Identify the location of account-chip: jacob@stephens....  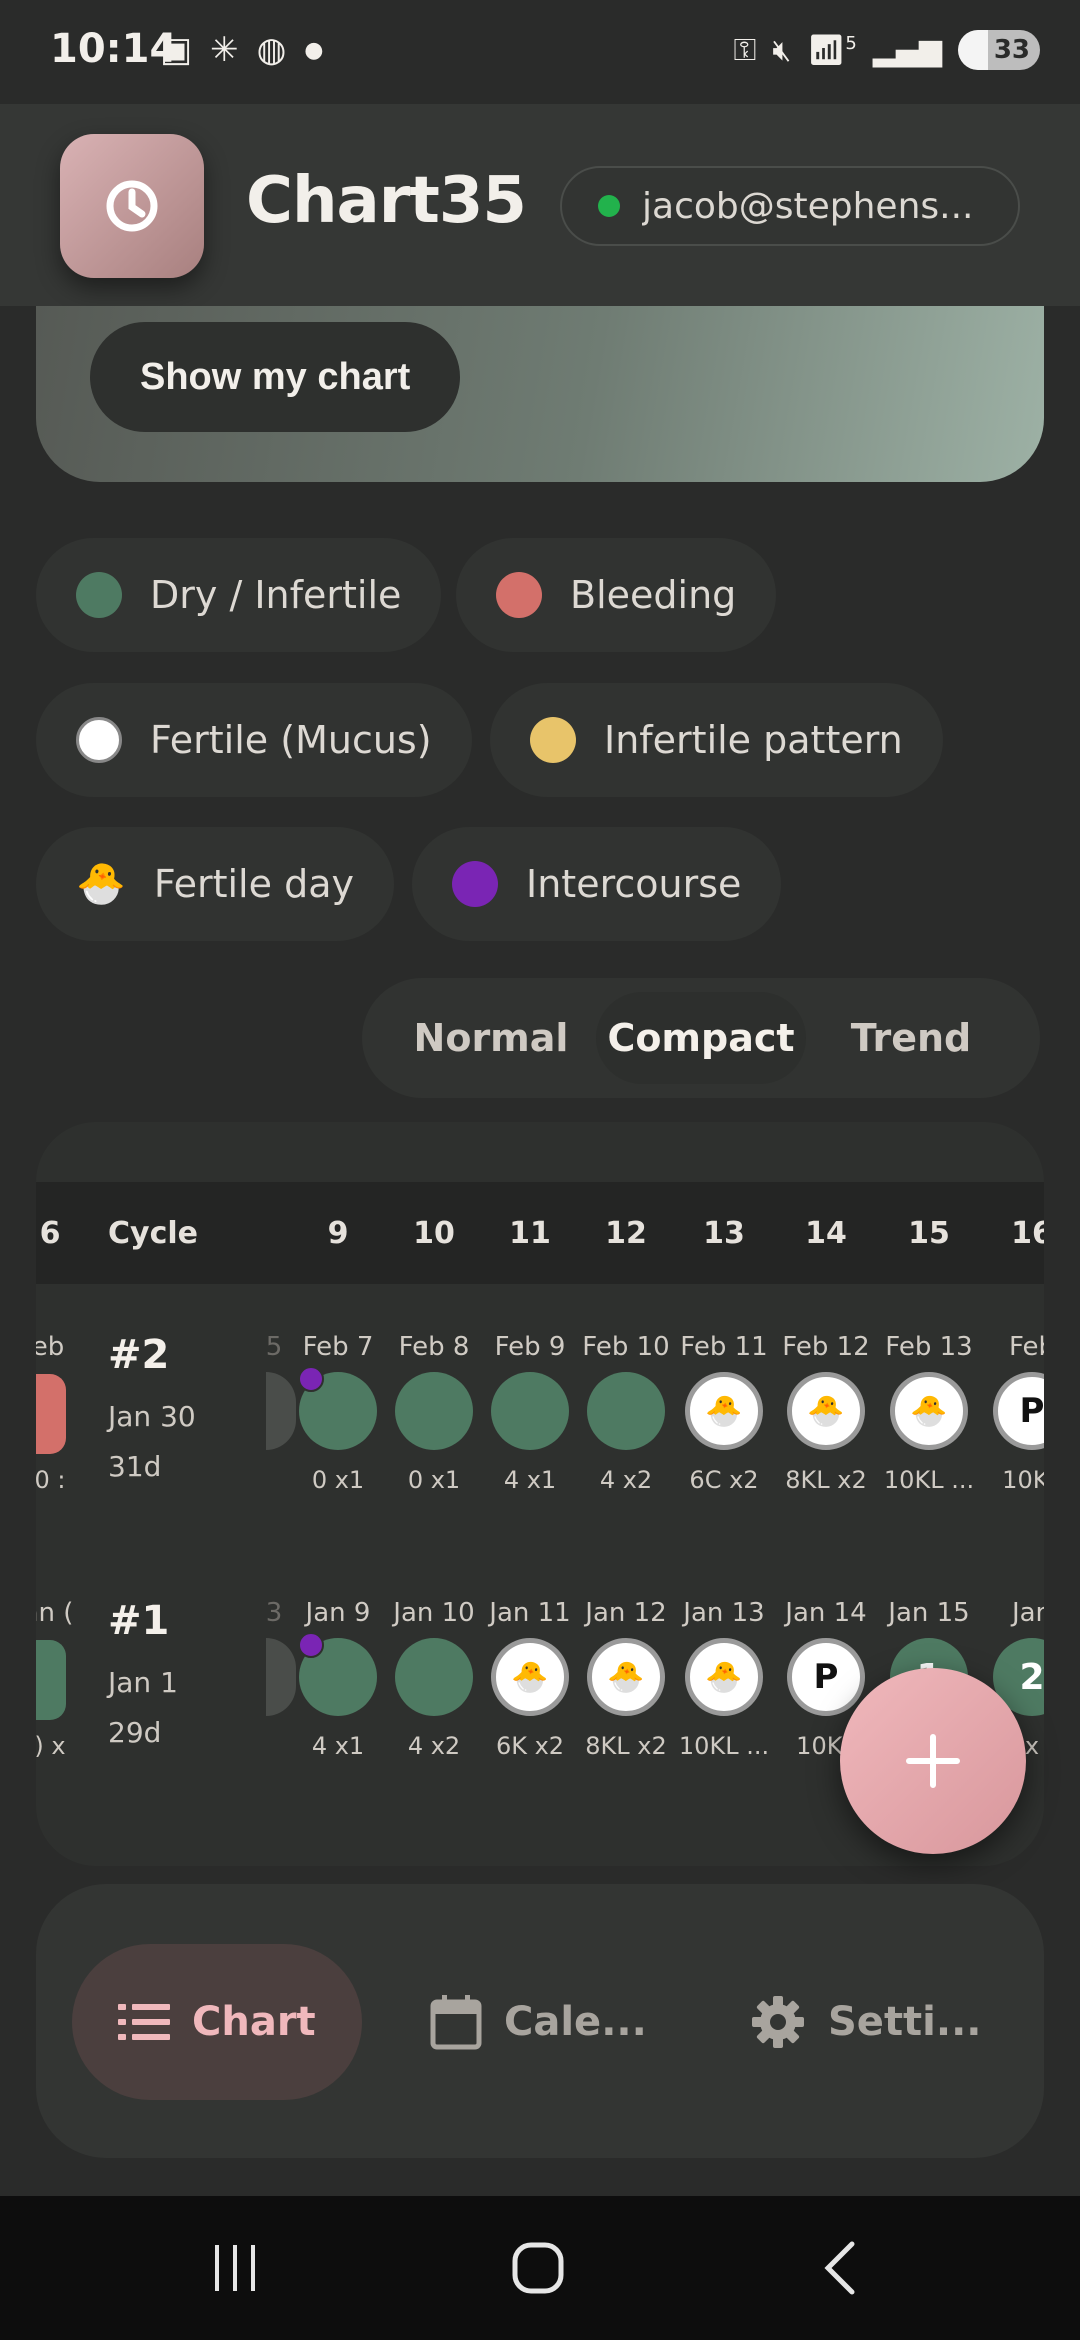
(790, 206).